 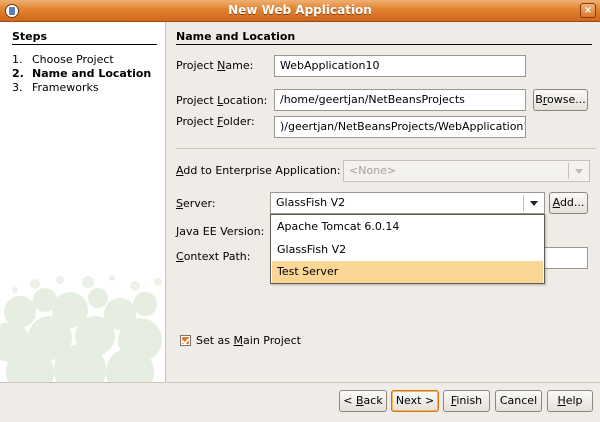 What do you see at coordinates (311, 202) in the screenshot?
I see `server-value: GlassFish V2` at bounding box center [311, 202].